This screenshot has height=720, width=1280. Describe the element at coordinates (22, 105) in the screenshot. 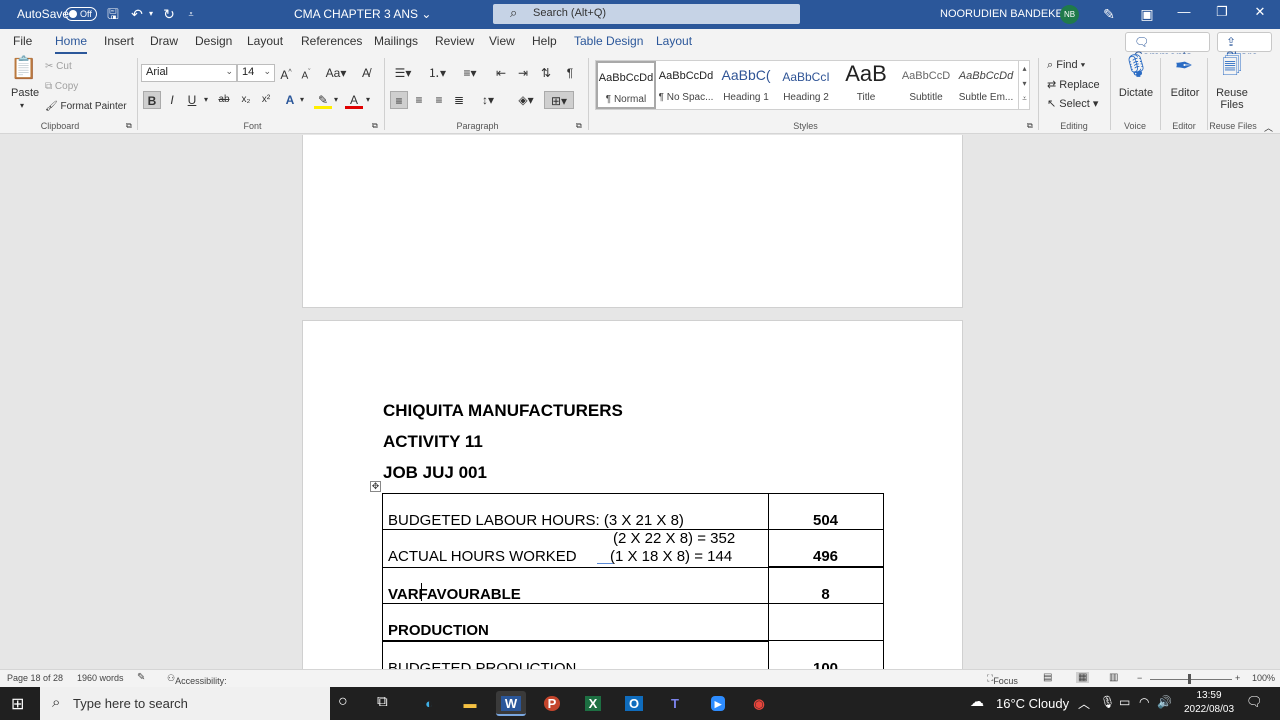

I see `paste-dropdown-icon: ▾` at that location.